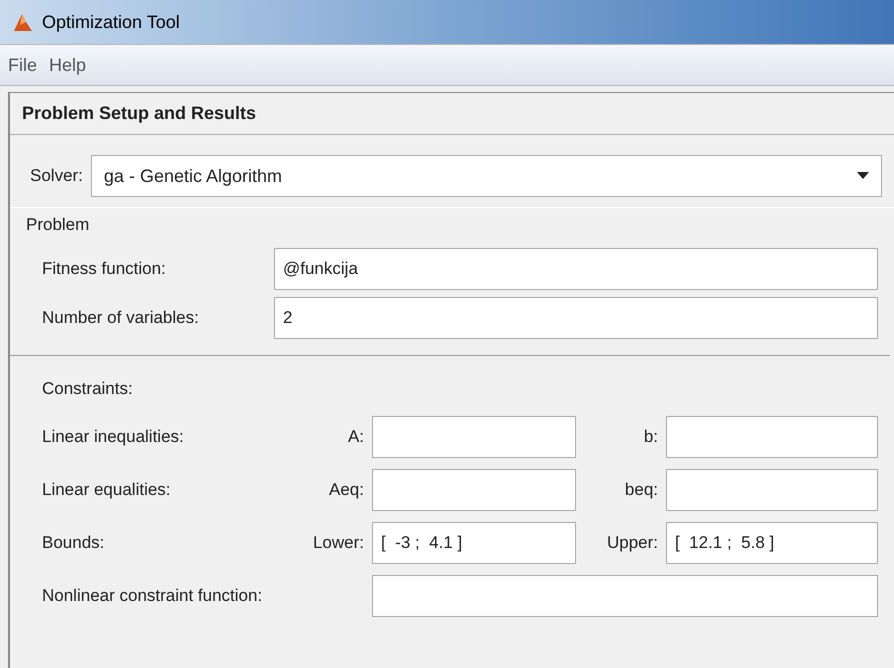  I want to click on input-field: @funkcija, so click(576, 269).